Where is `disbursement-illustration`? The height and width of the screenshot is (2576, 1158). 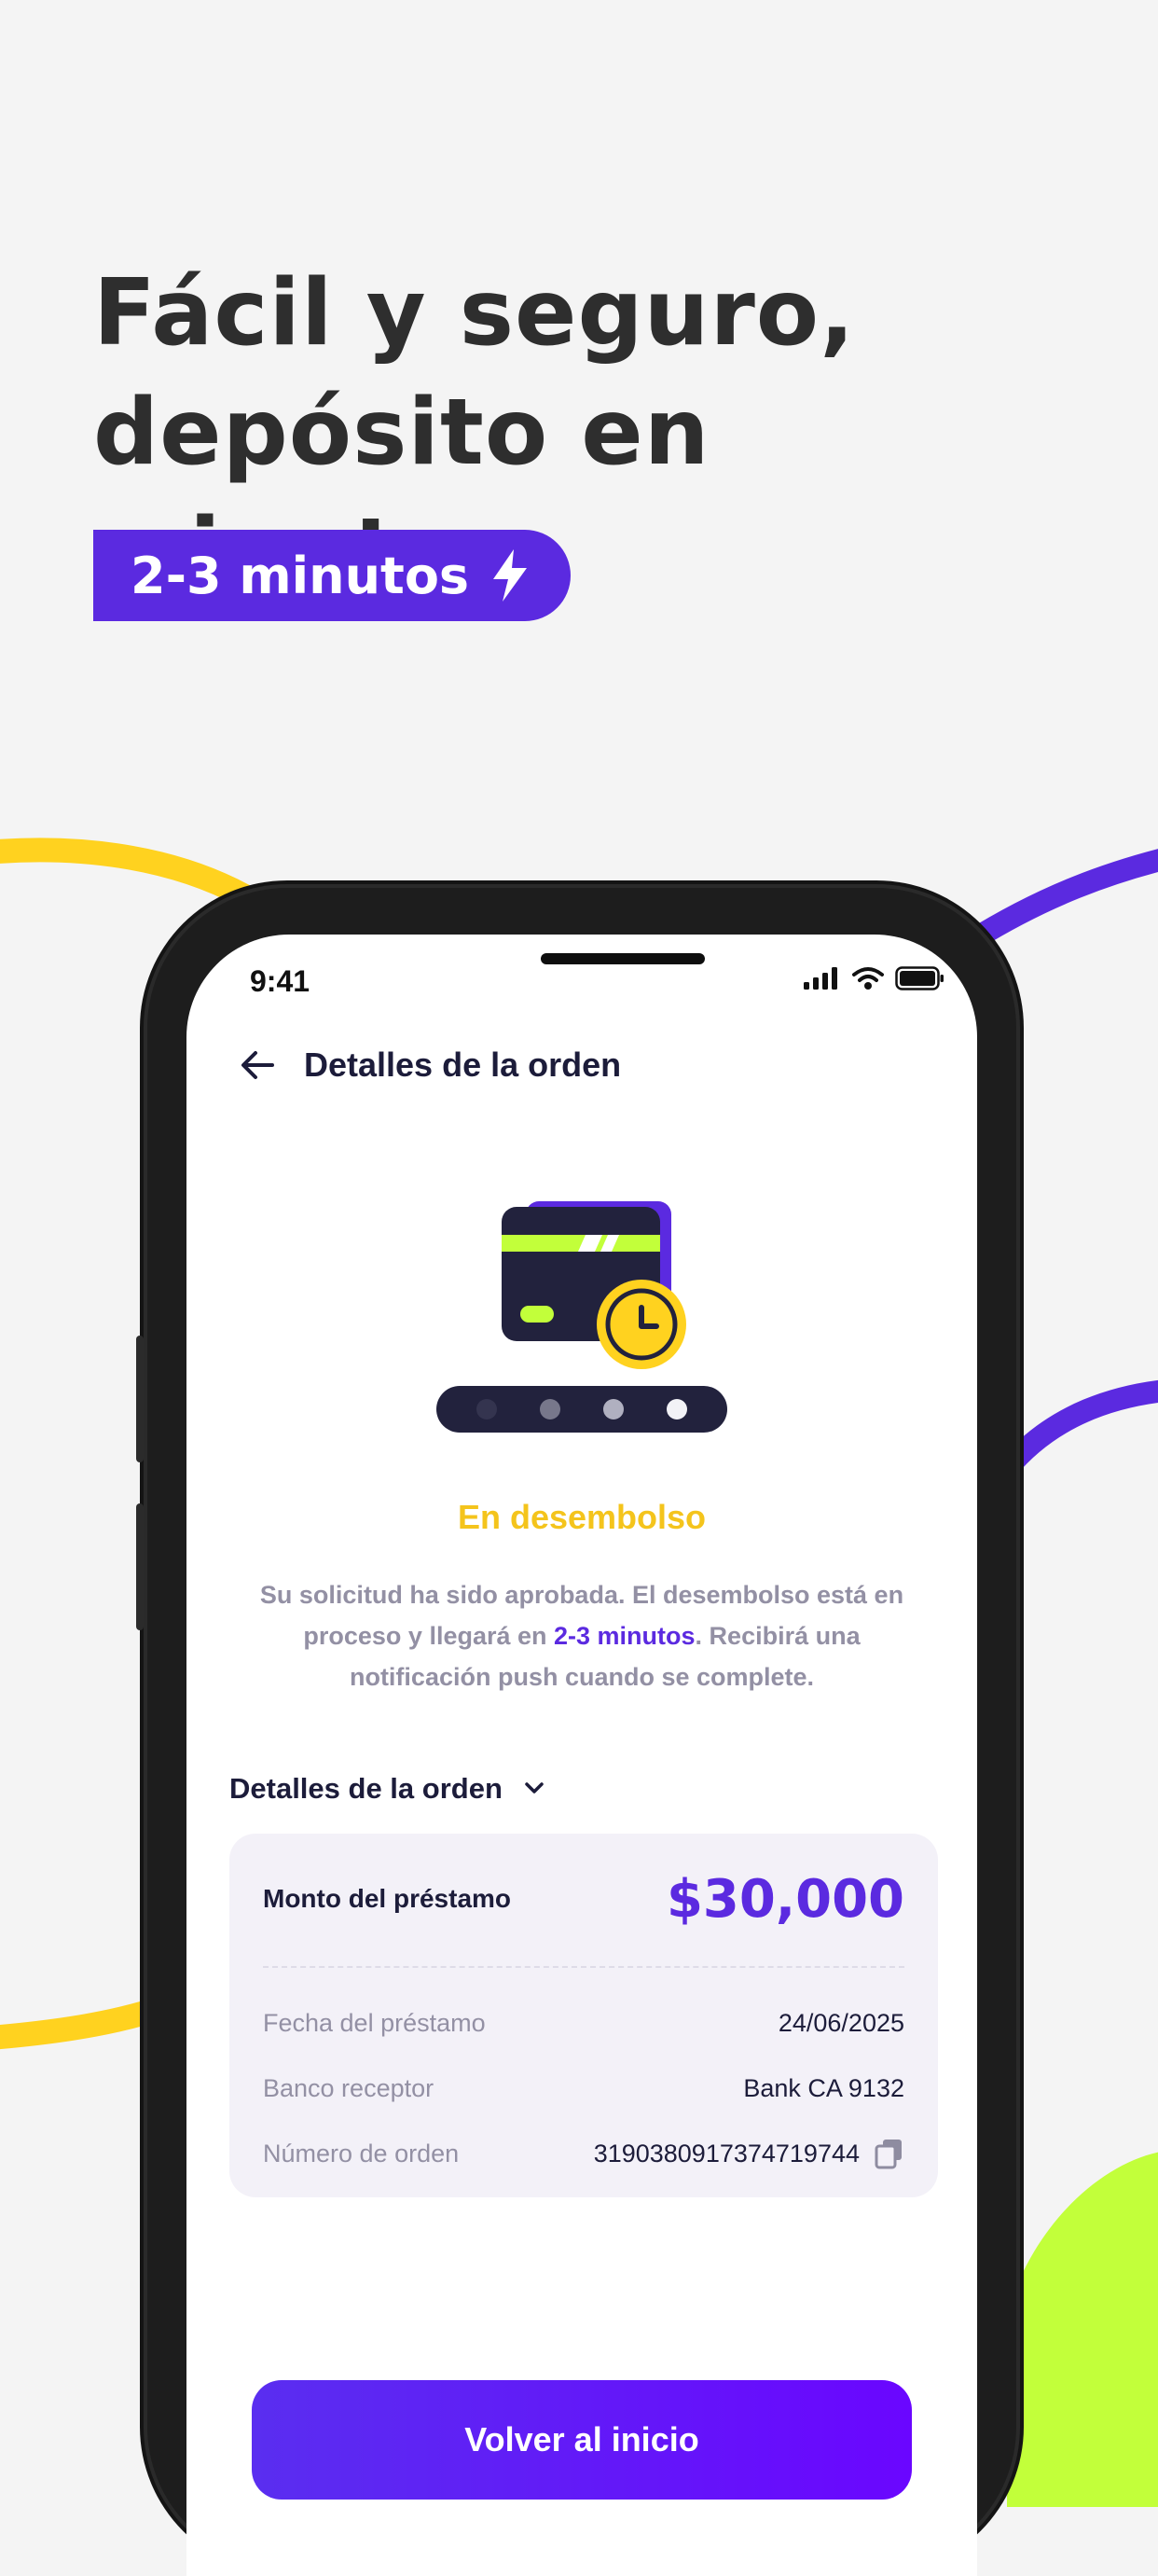
disbursement-illustration is located at coordinates (581, 1317).